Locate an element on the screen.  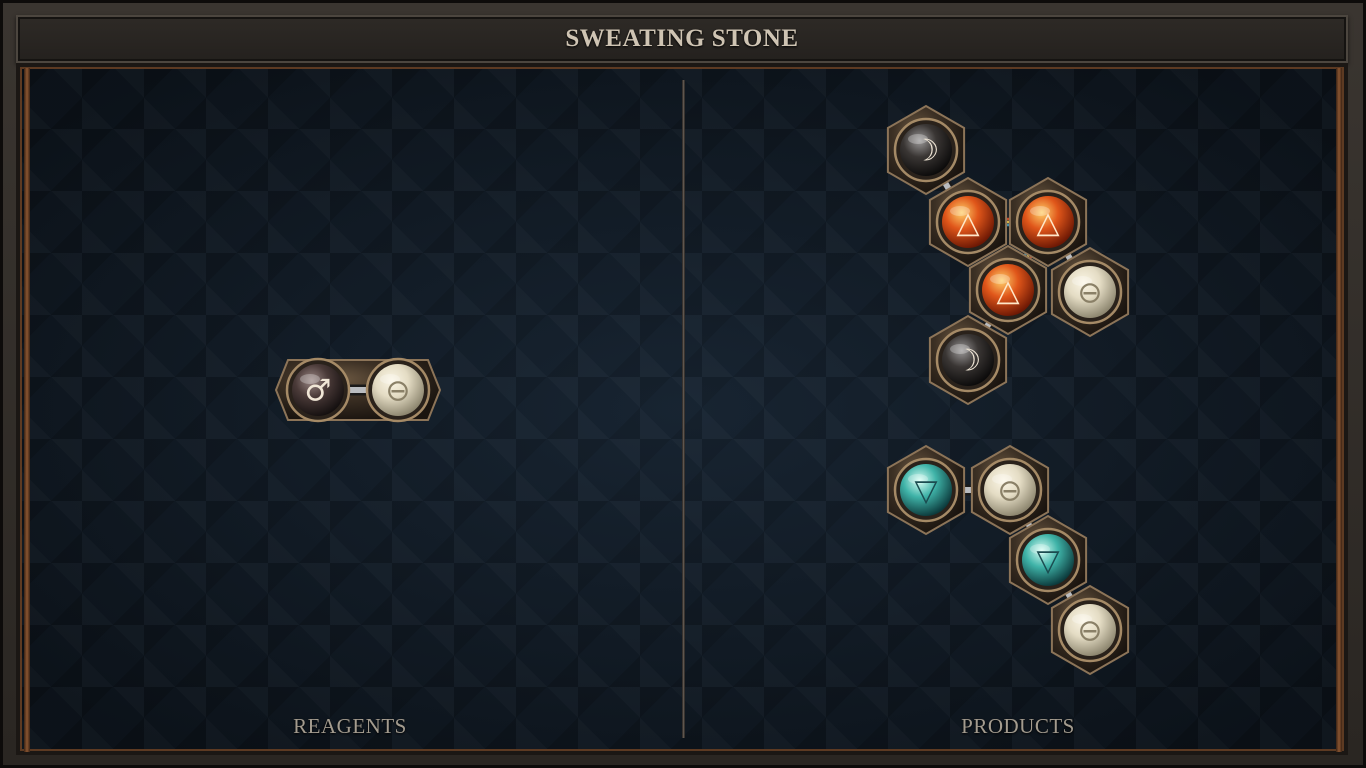
product2-atom-water-2: ▽ is located at coordinates (1048, 560).